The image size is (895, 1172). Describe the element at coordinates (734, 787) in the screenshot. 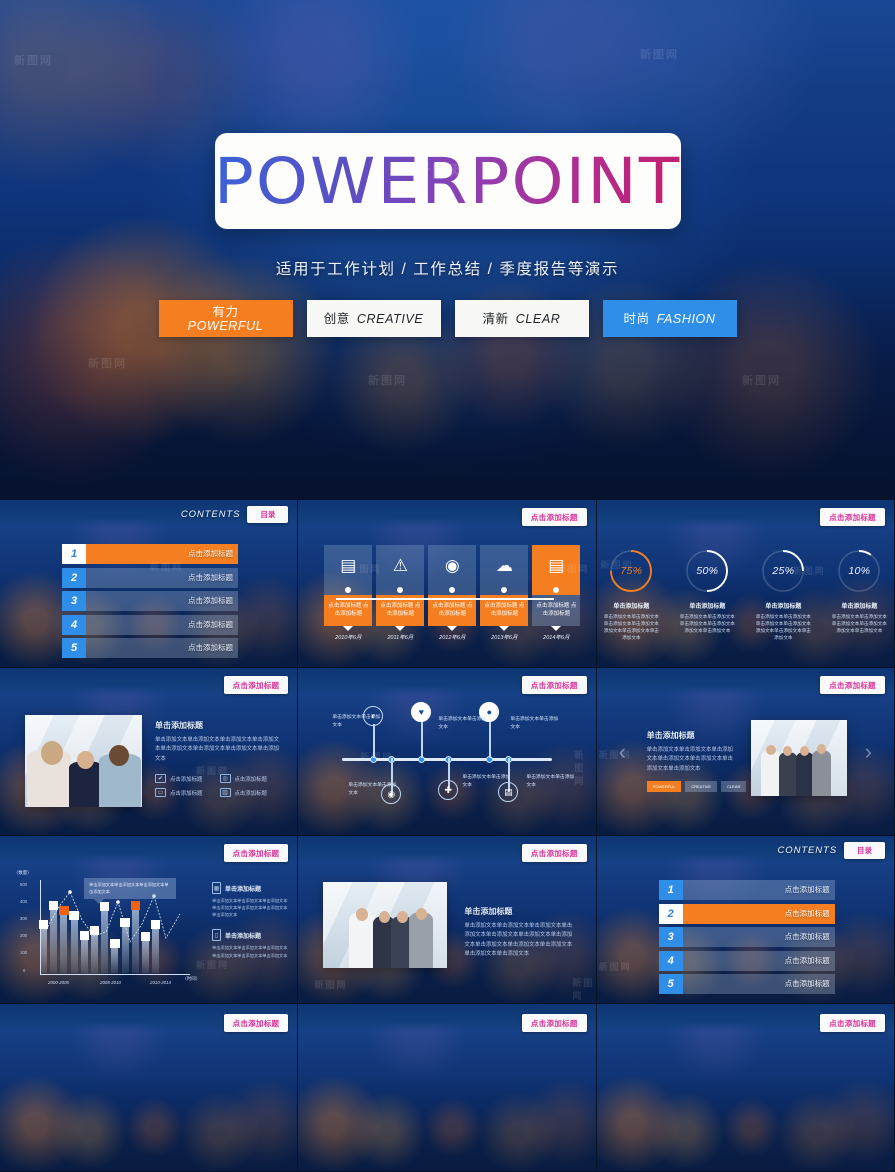

I see `tag-clear: CLEAR` at that location.